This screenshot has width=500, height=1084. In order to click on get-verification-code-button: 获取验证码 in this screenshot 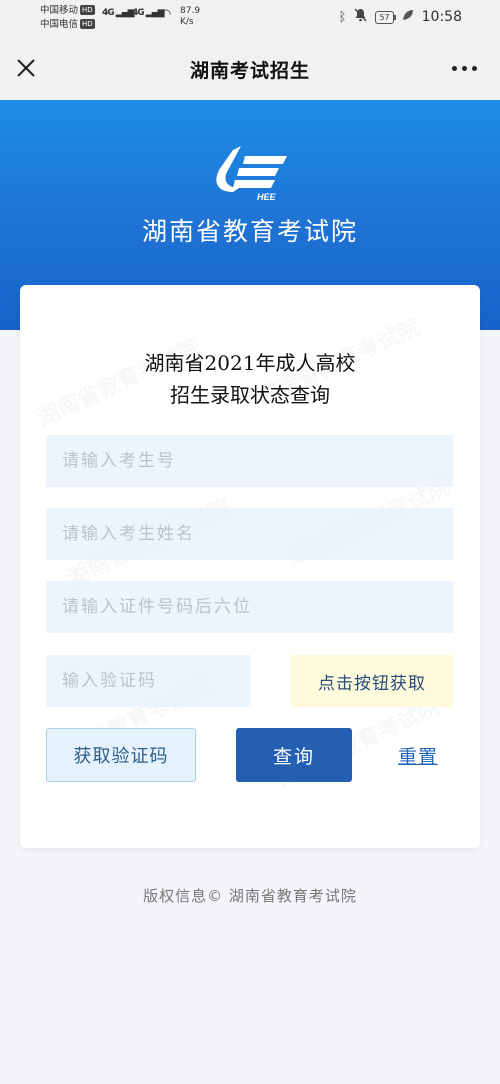, I will do `click(121, 755)`.